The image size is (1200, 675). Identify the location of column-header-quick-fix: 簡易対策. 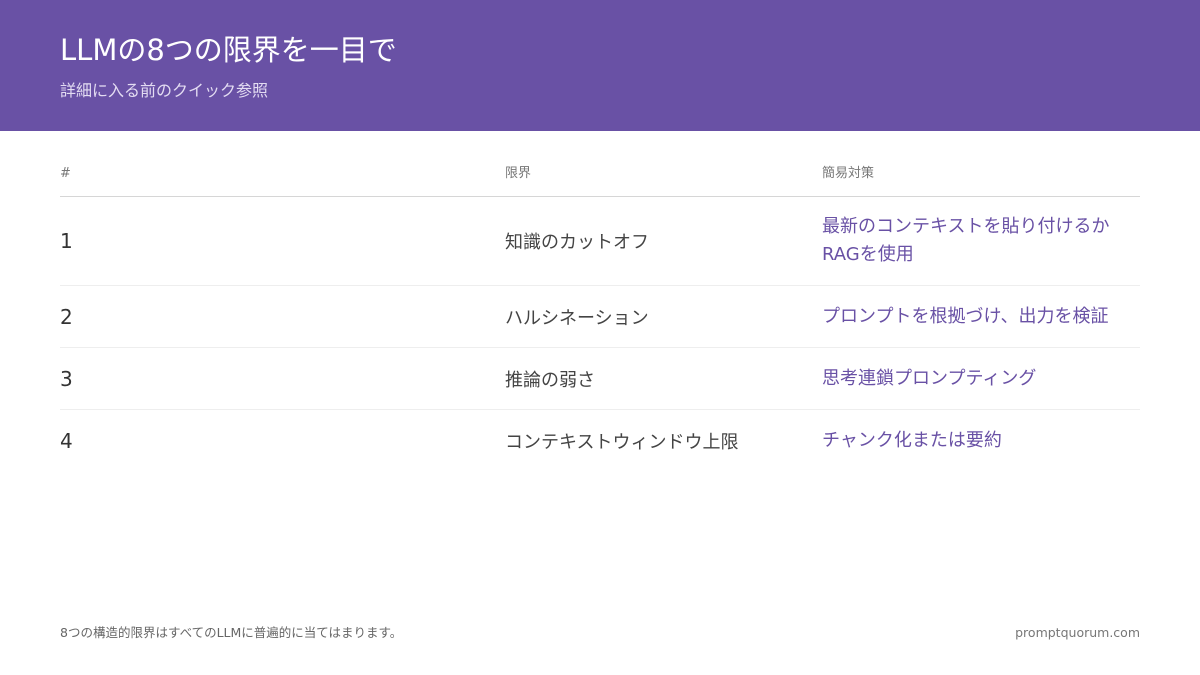
(848, 173).